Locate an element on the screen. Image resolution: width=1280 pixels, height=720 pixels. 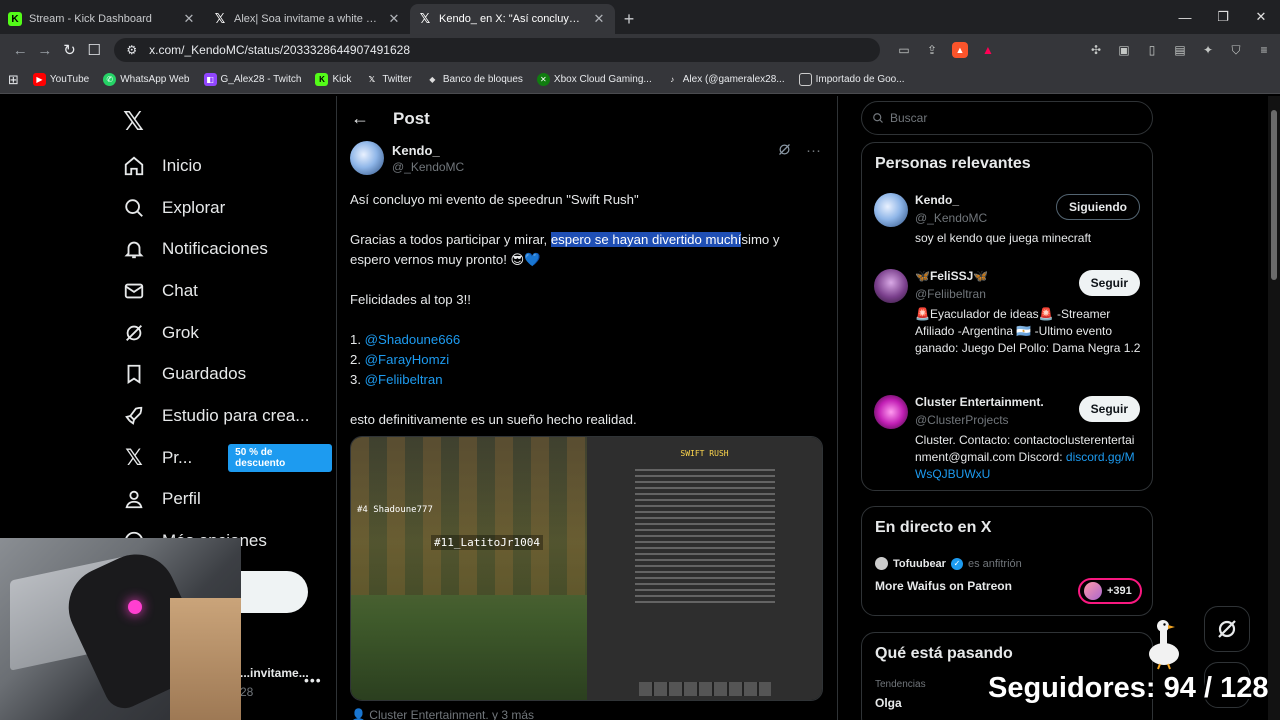
mention-link: @FarayHomzi is located at coordinates (407, 359).